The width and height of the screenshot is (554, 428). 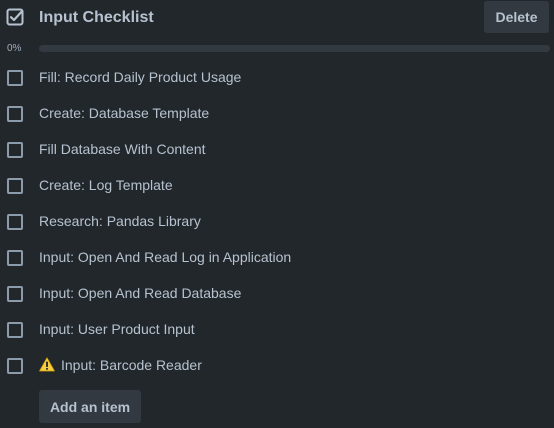 I want to click on checklist-item: Input: User Product Input, so click(x=277, y=329).